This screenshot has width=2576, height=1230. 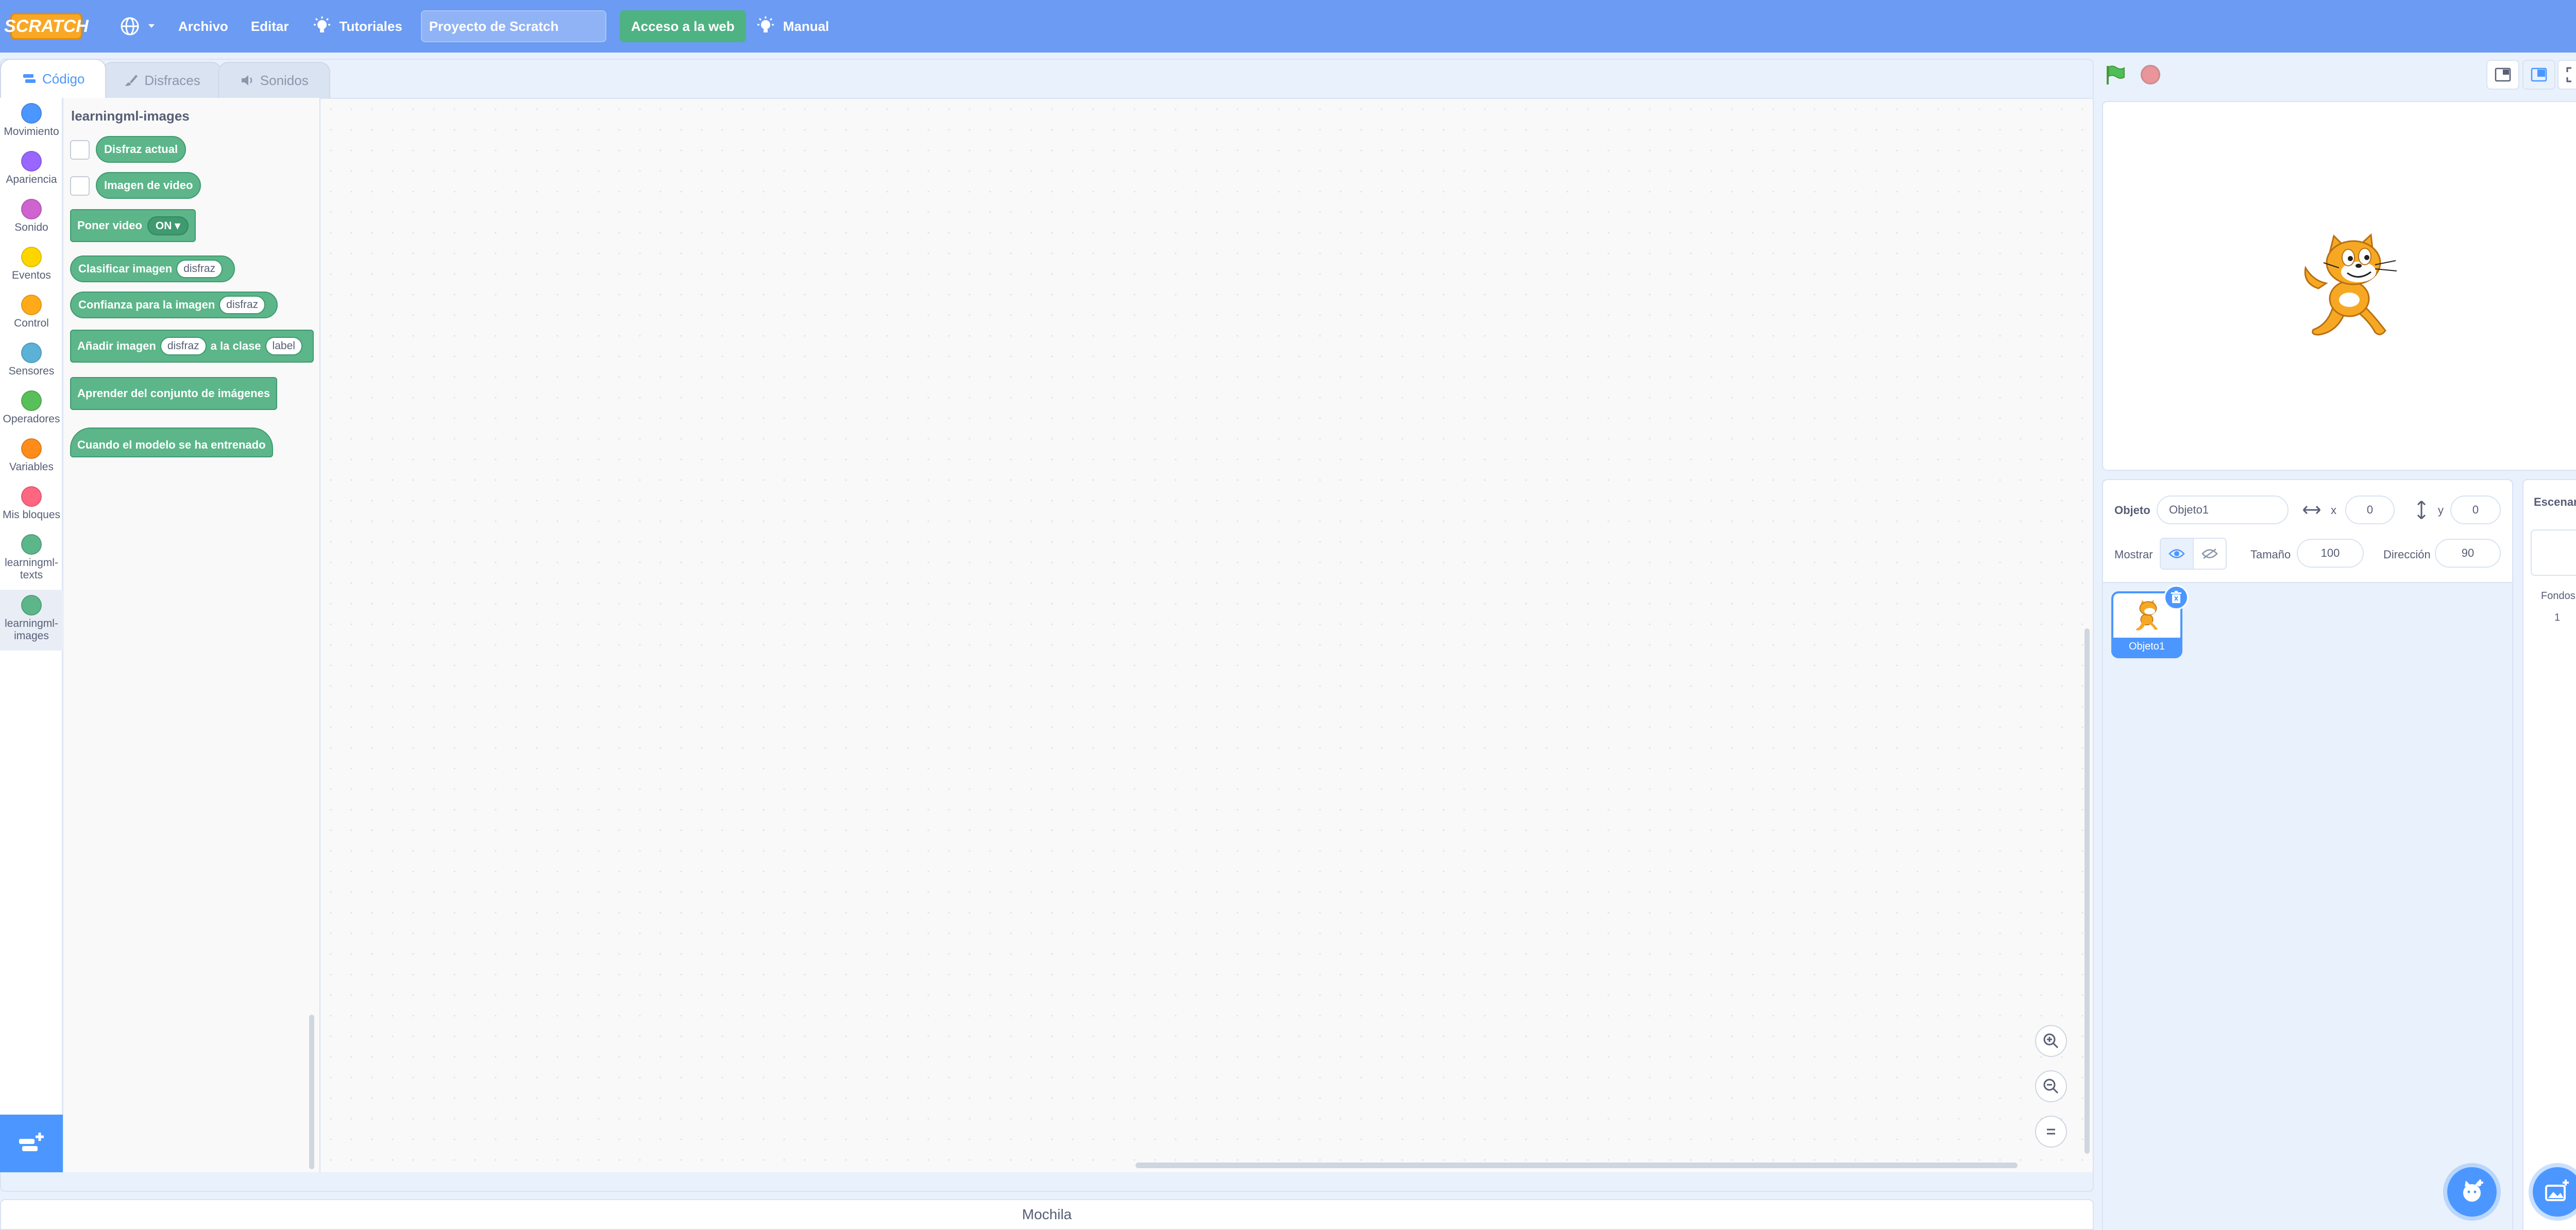 What do you see at coordinates (146, 304) in the screenshot?
I see `block-text: Confianza para la imagen` at bounding box center [146, 304].